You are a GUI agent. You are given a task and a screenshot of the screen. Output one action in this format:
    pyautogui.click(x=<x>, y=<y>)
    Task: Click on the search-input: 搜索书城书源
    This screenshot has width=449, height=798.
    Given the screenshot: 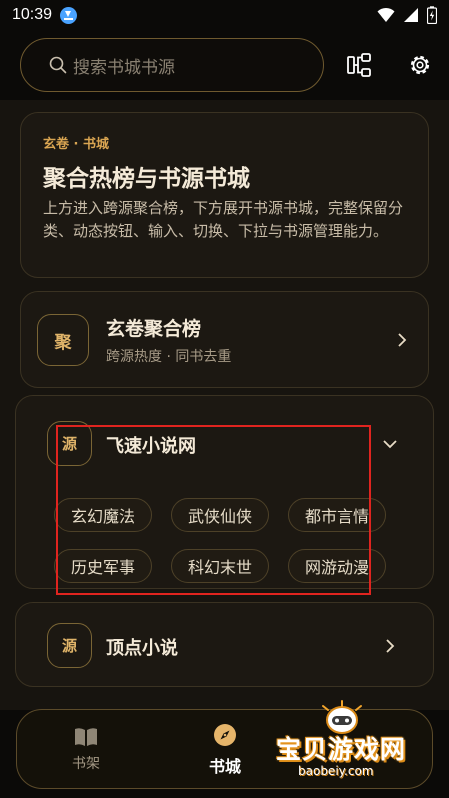 What is the action you would take?
    pyautogui.click(x=172, y=65)
    